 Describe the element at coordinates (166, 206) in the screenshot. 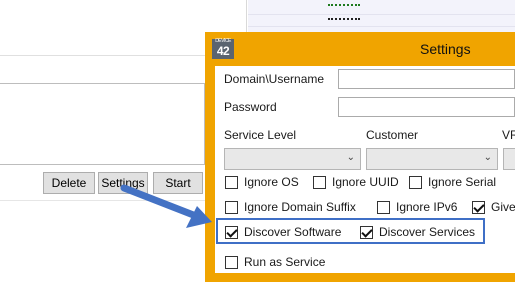

I see `annotation-arrow-icon` at that location.